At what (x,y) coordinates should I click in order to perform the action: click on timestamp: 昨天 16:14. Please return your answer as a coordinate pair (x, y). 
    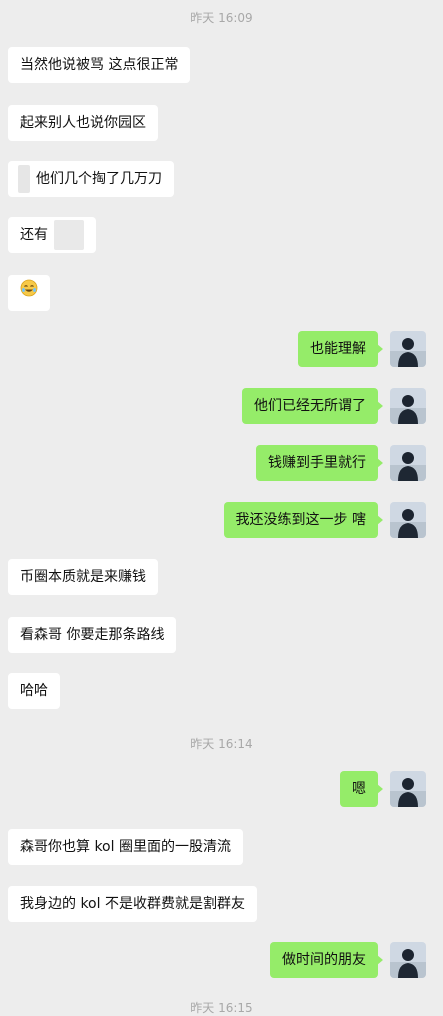
    Looking at the image, I should click on (221, 744).